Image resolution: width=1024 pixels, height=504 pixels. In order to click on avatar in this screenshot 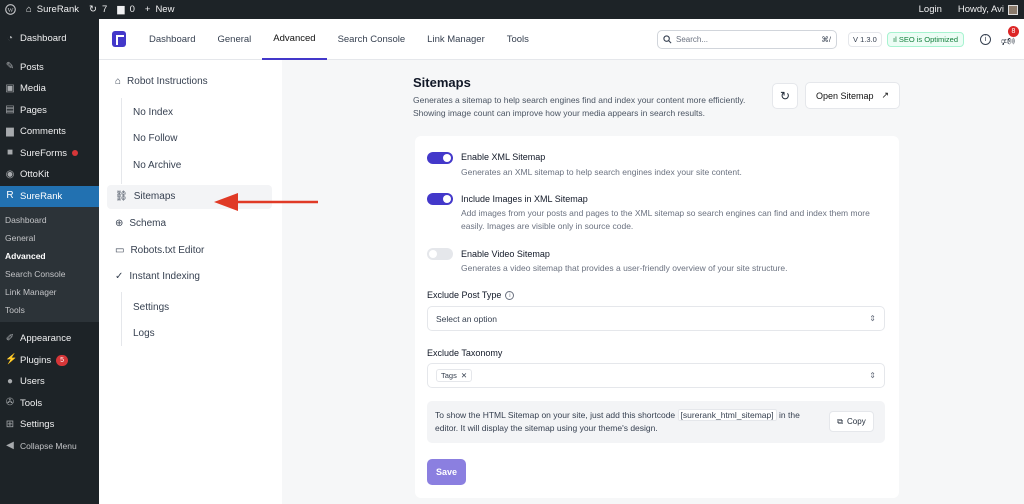, I will do `click(1013, 9)`.